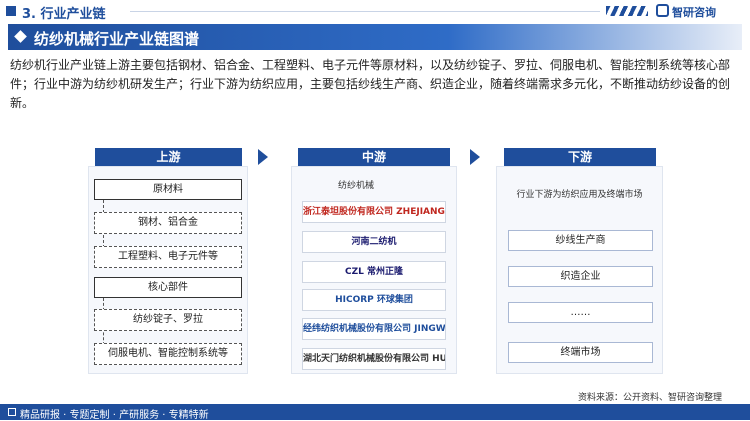 Image resolution: width=750 pixels, height=421 pixels. I want to click on company-logo: CZL 常州正隆, so click(374, 272).